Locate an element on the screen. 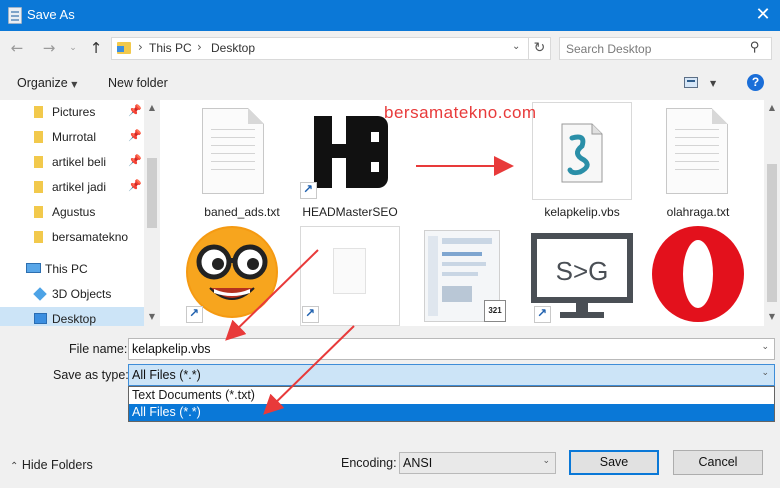 The height and width of the screenshot is (488, 780). chevron-up-icon: ⌃ is located at coordinates (14, 466).